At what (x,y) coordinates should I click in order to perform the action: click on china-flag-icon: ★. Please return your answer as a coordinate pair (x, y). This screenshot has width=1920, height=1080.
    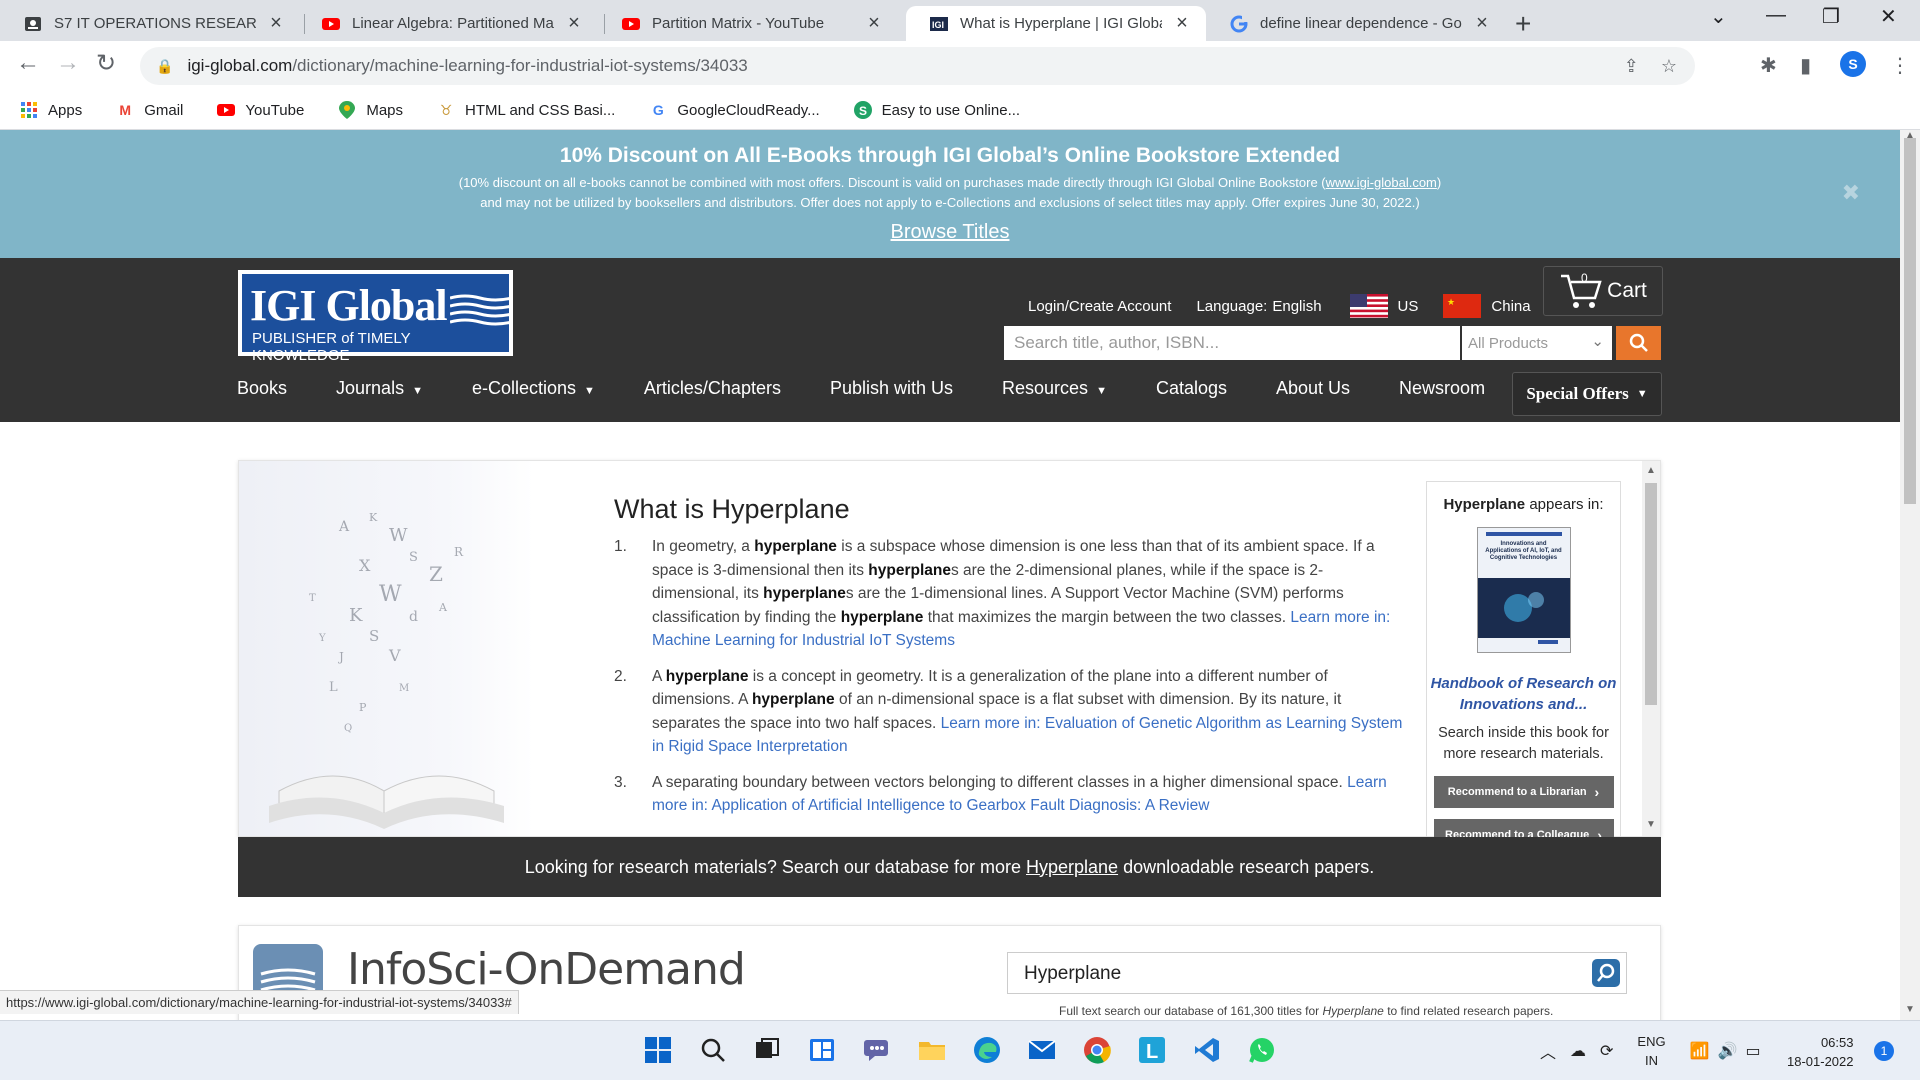
    Looking at the image, I should click on (1462, 306).